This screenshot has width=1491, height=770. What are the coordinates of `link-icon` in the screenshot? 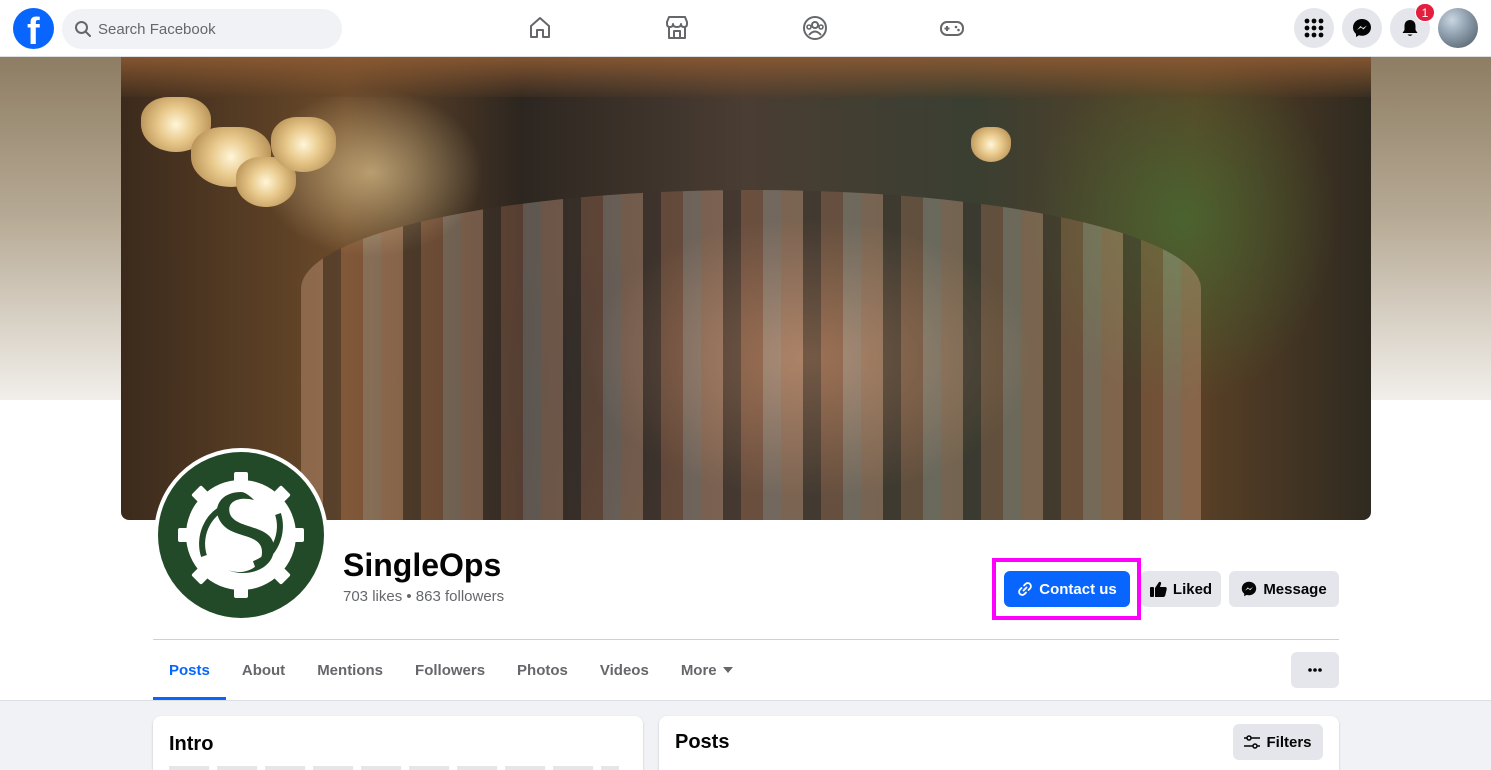 It's located at (1025, 589).